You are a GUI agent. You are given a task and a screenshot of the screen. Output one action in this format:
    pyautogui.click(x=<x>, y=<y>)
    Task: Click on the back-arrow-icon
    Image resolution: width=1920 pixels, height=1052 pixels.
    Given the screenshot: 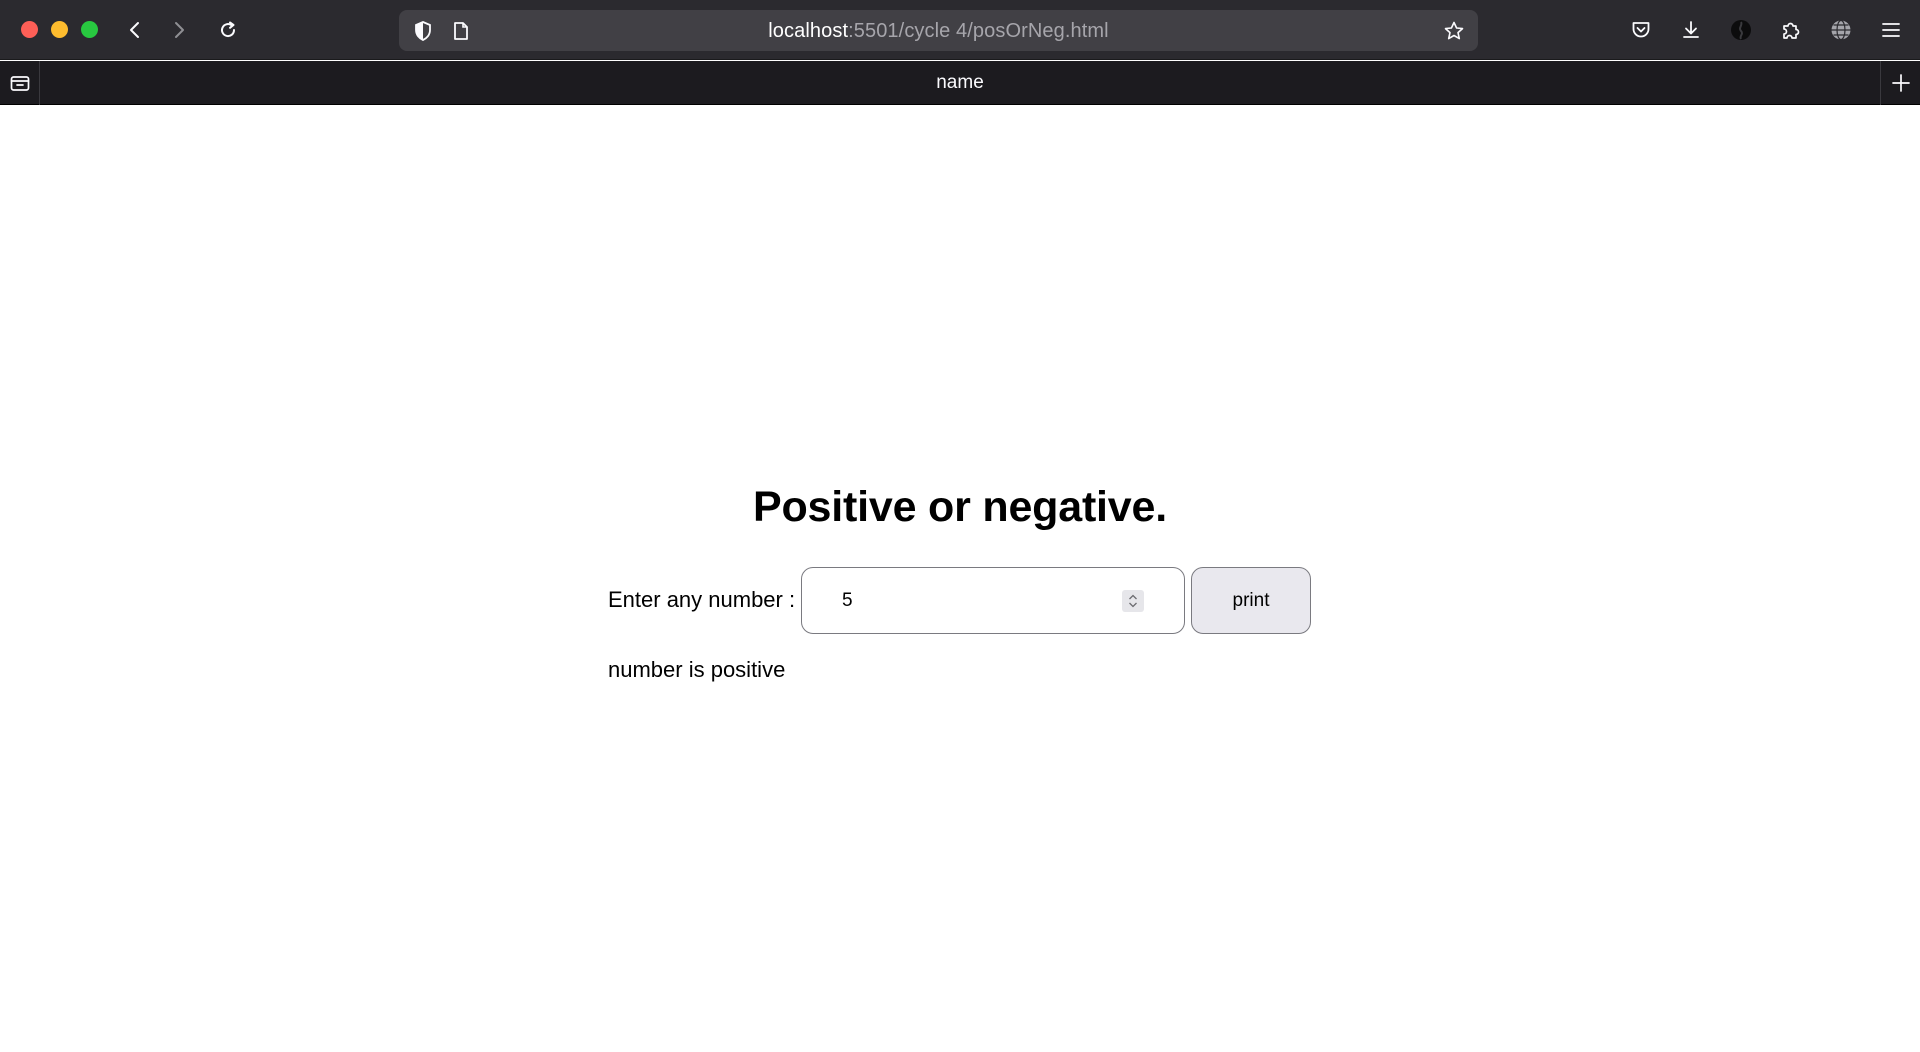 What is the action you would take?
    pyautogui.click(x=134, y=30)
    